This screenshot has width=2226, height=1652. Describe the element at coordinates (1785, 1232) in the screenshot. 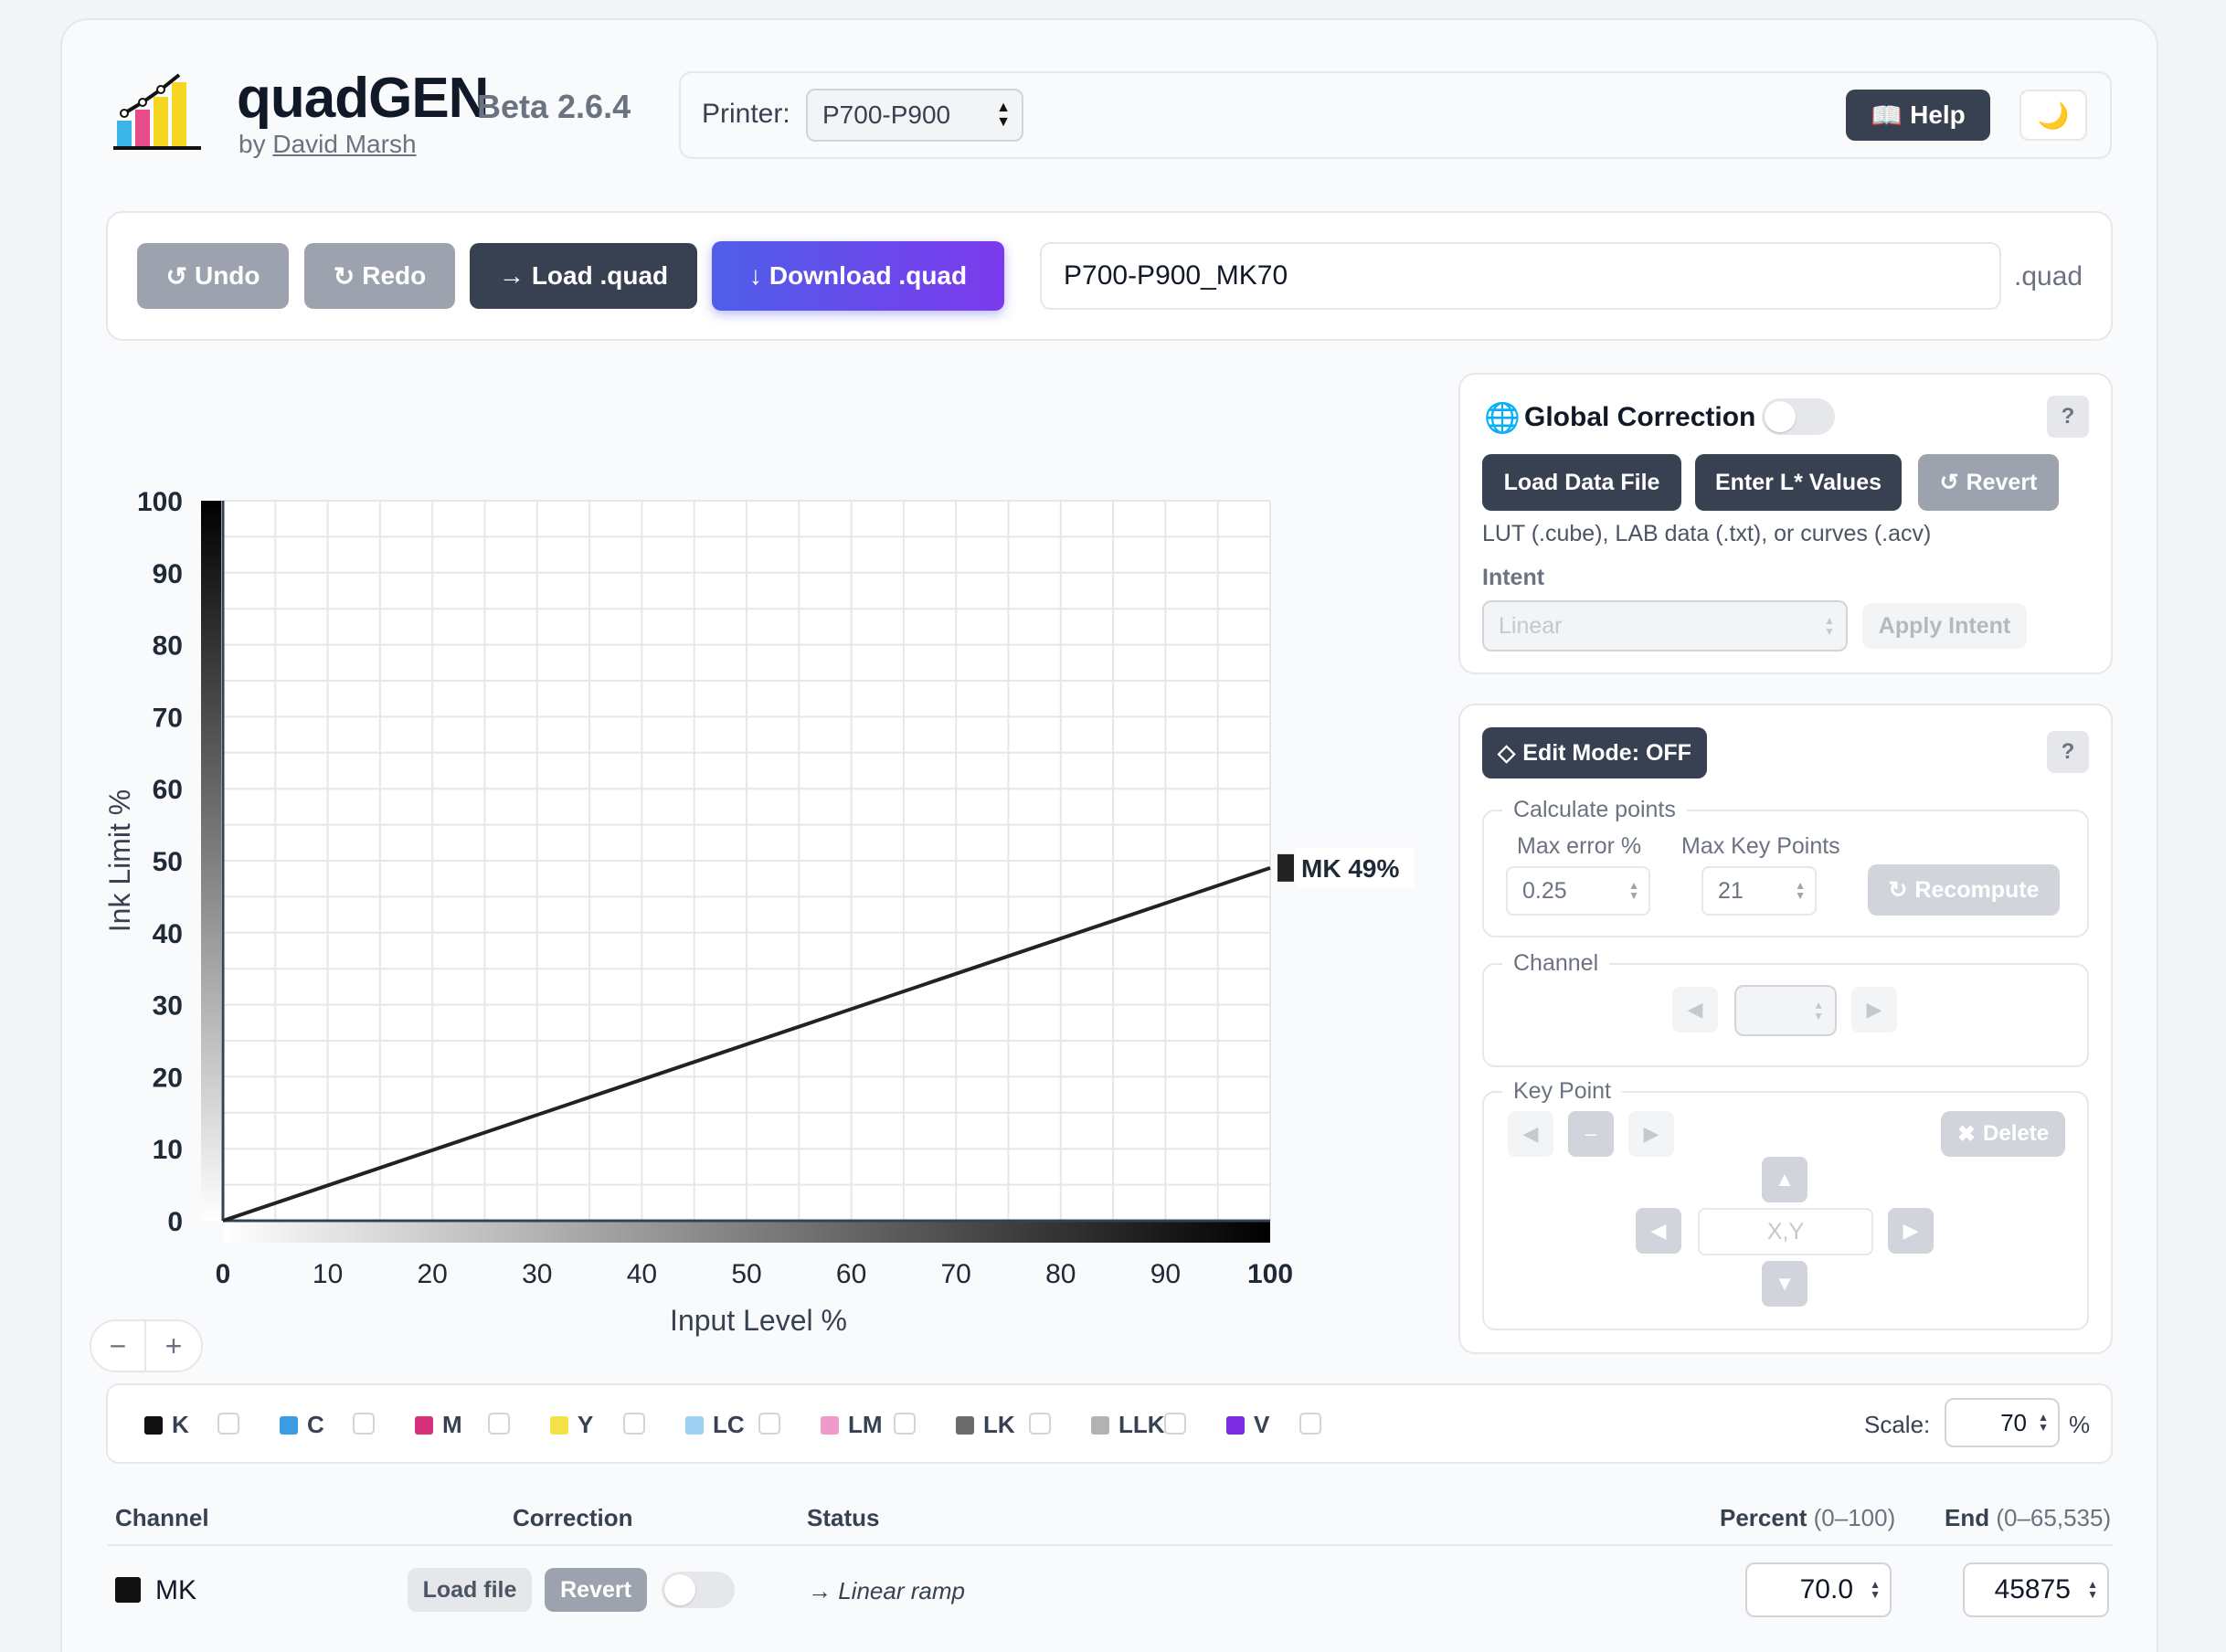

I see `xy-input: X,Y` at that location.